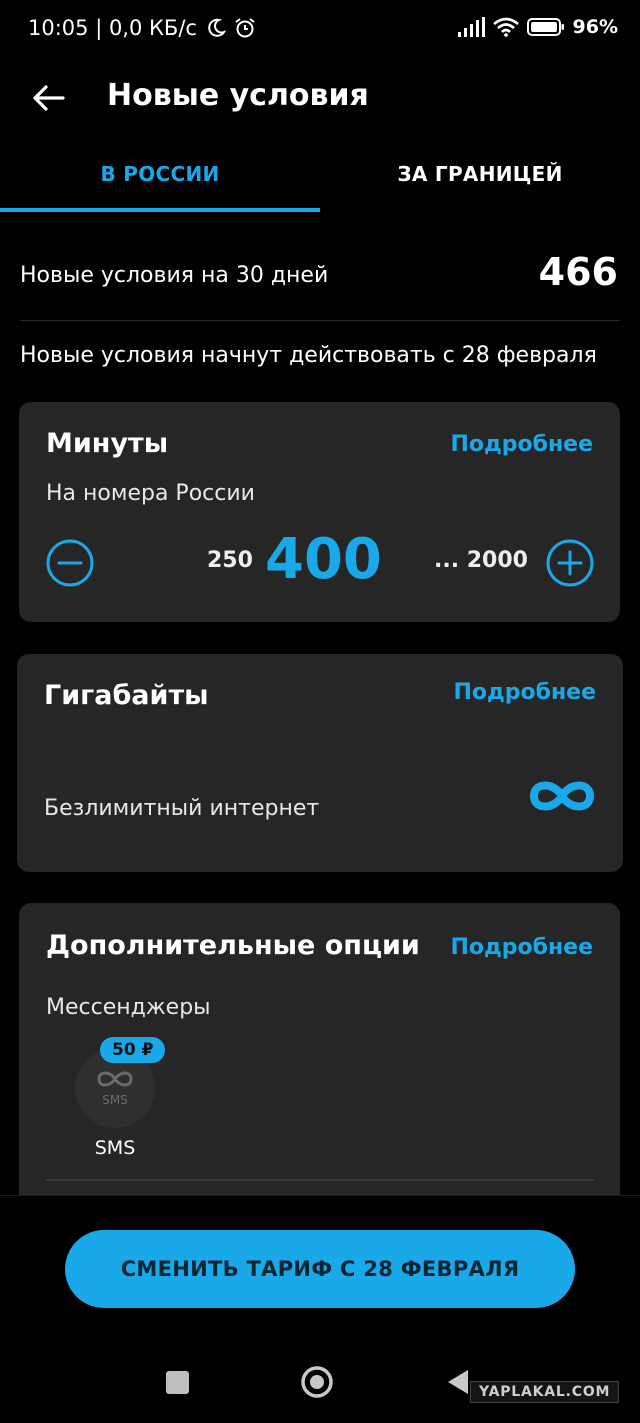 The image size is (640, 1423). I want to click on tab-russia: В РОССИИ, so click(160, 174).